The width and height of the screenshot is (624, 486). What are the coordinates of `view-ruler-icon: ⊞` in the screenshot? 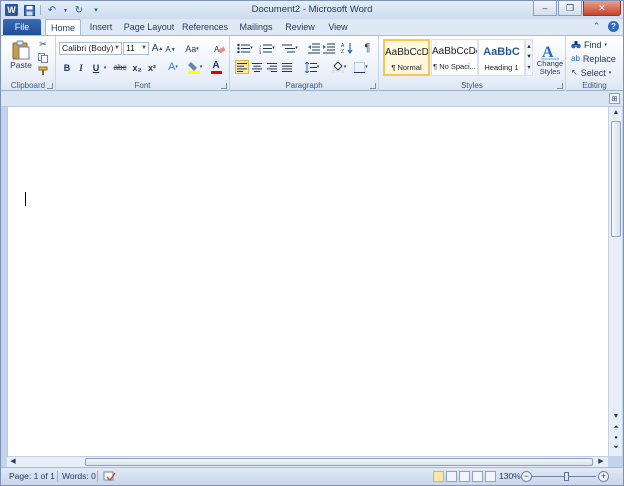 It's located at (614, 98).